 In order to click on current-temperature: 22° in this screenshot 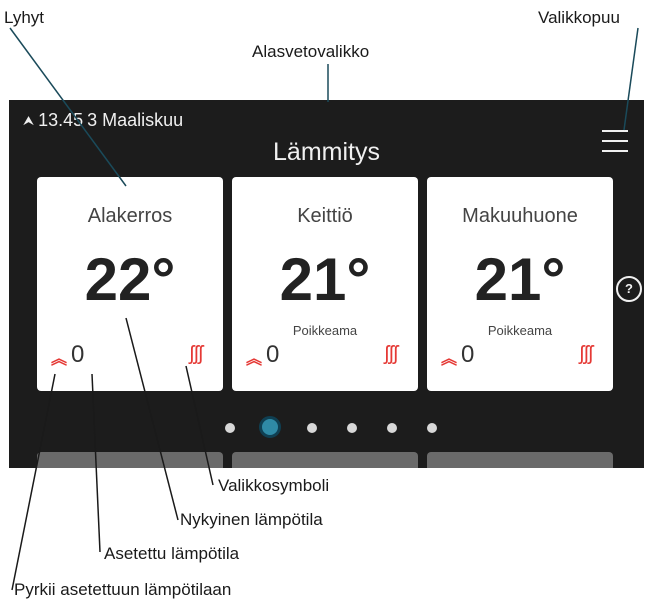, I will do `click(130, 279)`.